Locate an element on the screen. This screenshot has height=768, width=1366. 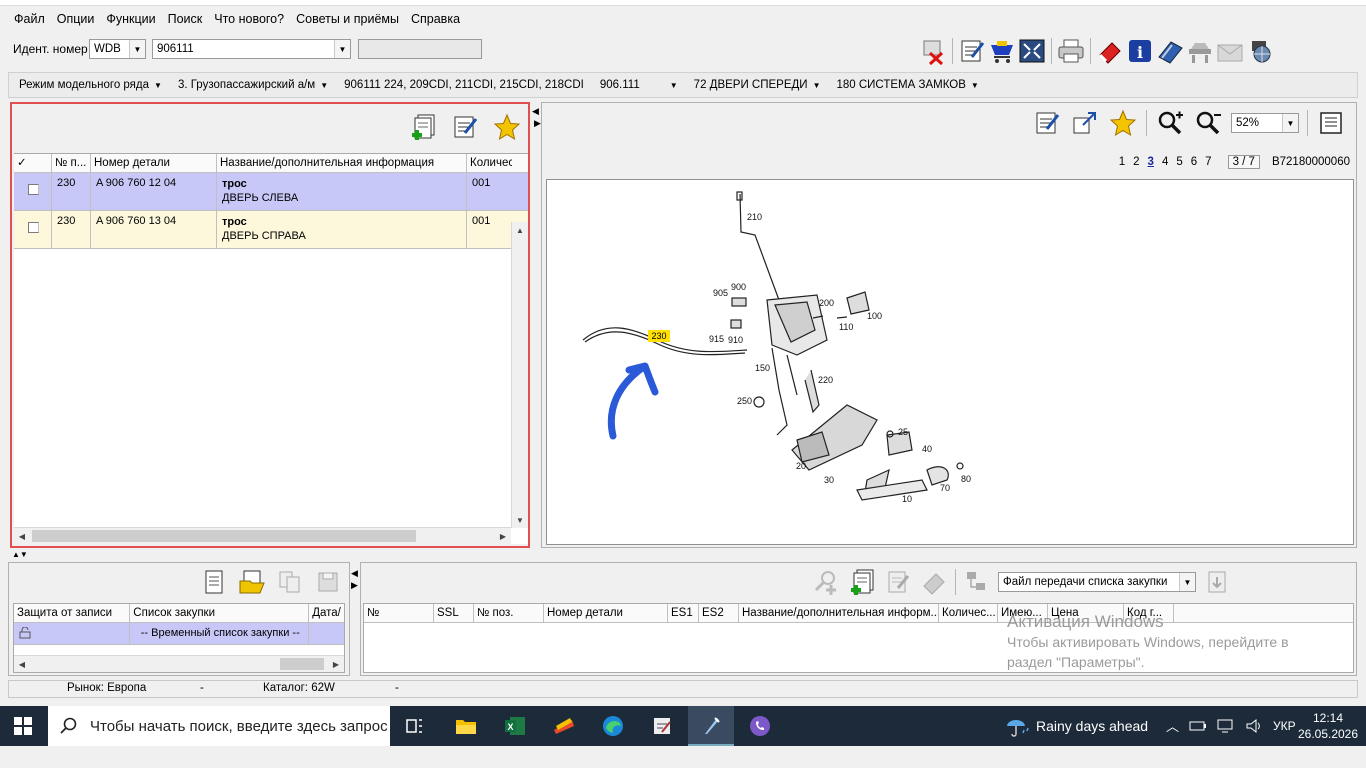
ident-number-combo: 906111 ▼ is located at coordinates (251, 49).